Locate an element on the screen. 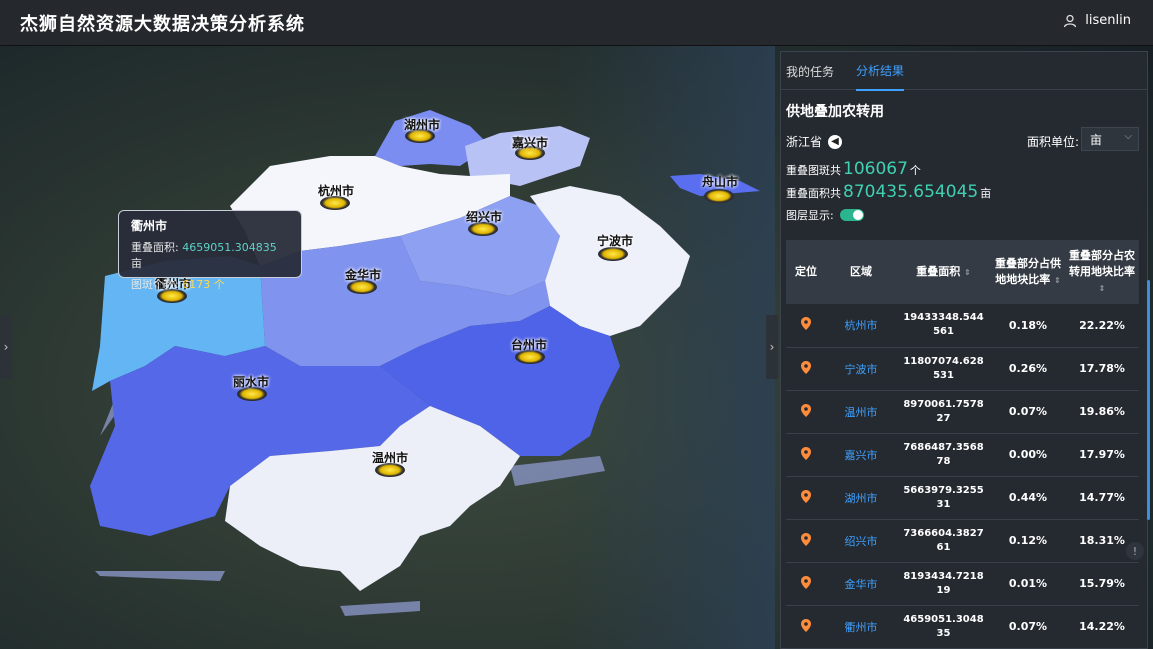 The height and width of the screenshot is (649, 1153). size-cell: 7686487.356878 is located at coordinates (943, 455).